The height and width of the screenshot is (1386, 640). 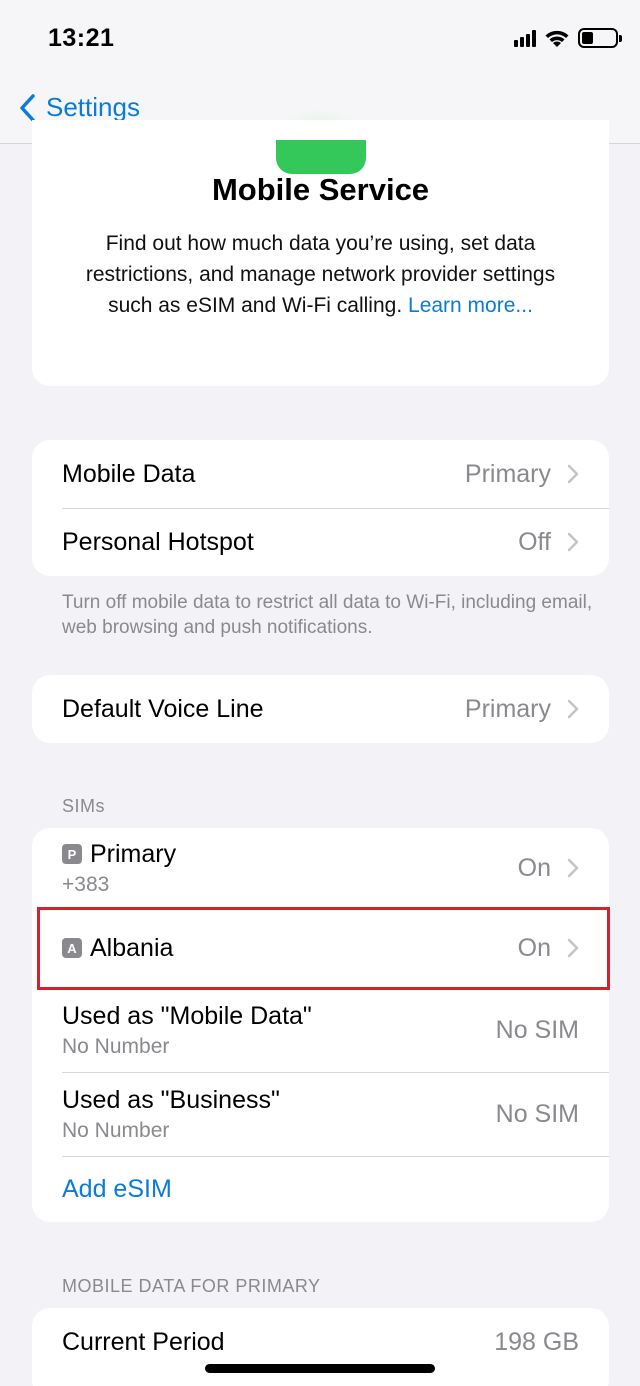 I want to click on sim-albania-row: A Albania On, so click(x=320, y=948).